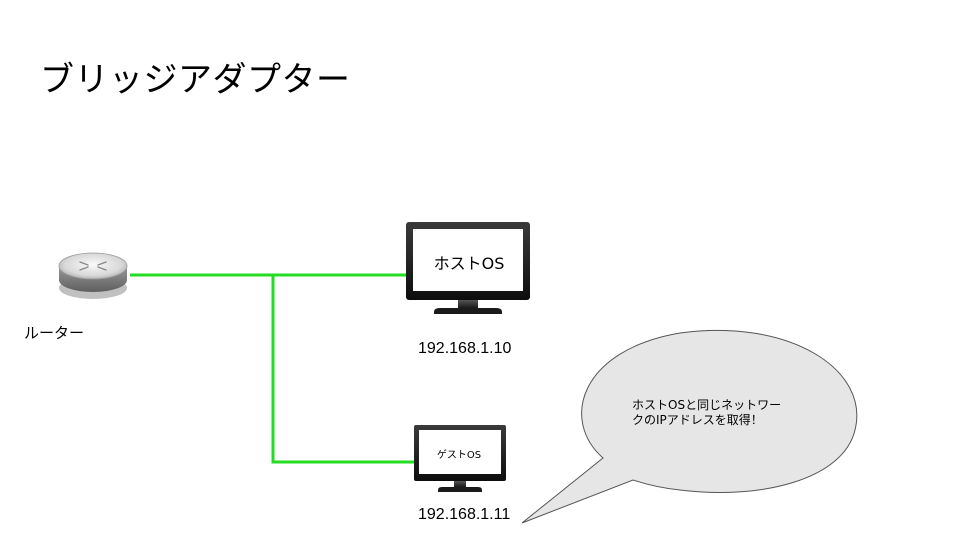  Describe the element at coordinates (465, 348) in the screenshot. I see `host-ip-label: 192.168.1.10` at that location.